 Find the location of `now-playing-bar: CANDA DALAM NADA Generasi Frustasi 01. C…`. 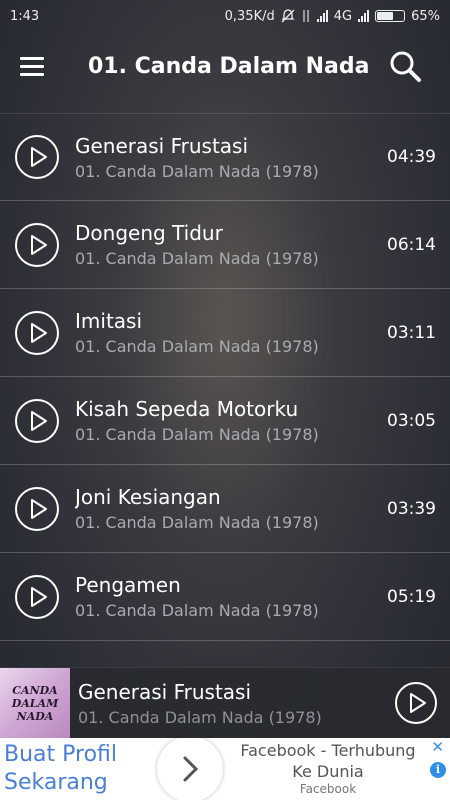

now-playing-bar: CANDA DALAM NADA Generasi Frustasi 01. C… is located at coordinates (225, 703).